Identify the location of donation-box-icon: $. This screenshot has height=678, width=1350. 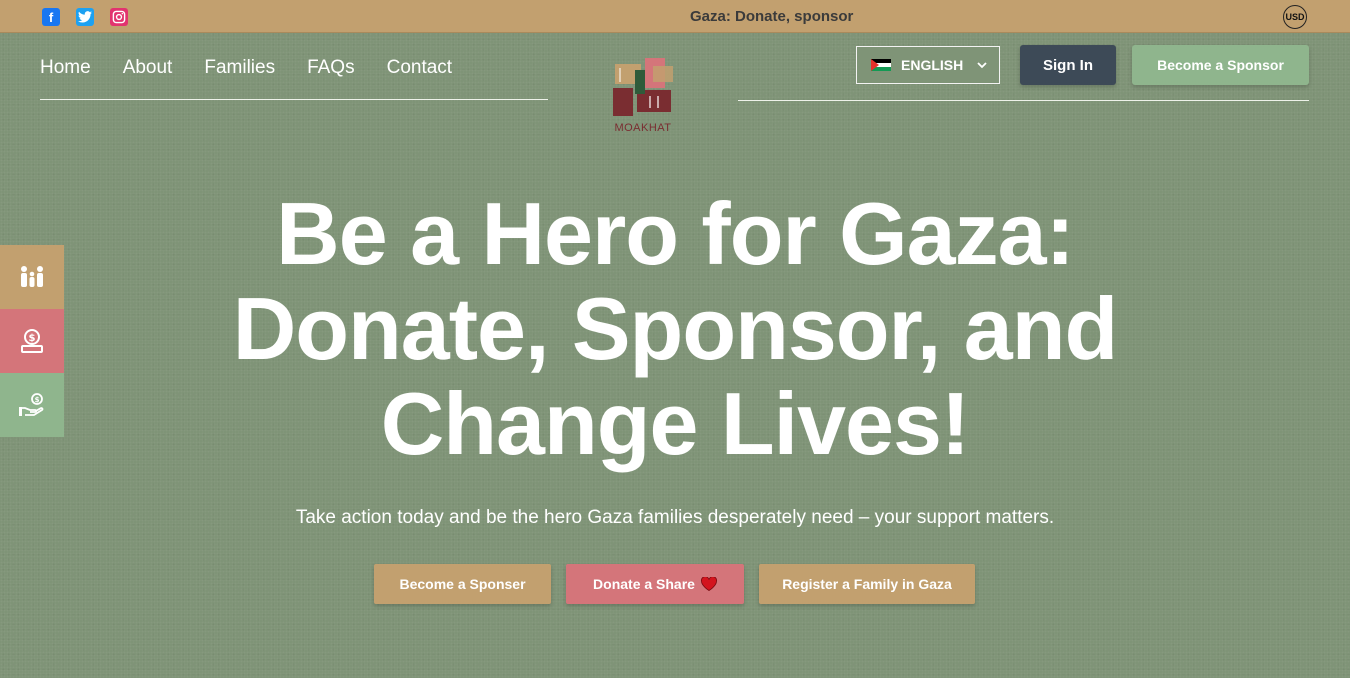
(32, 341).